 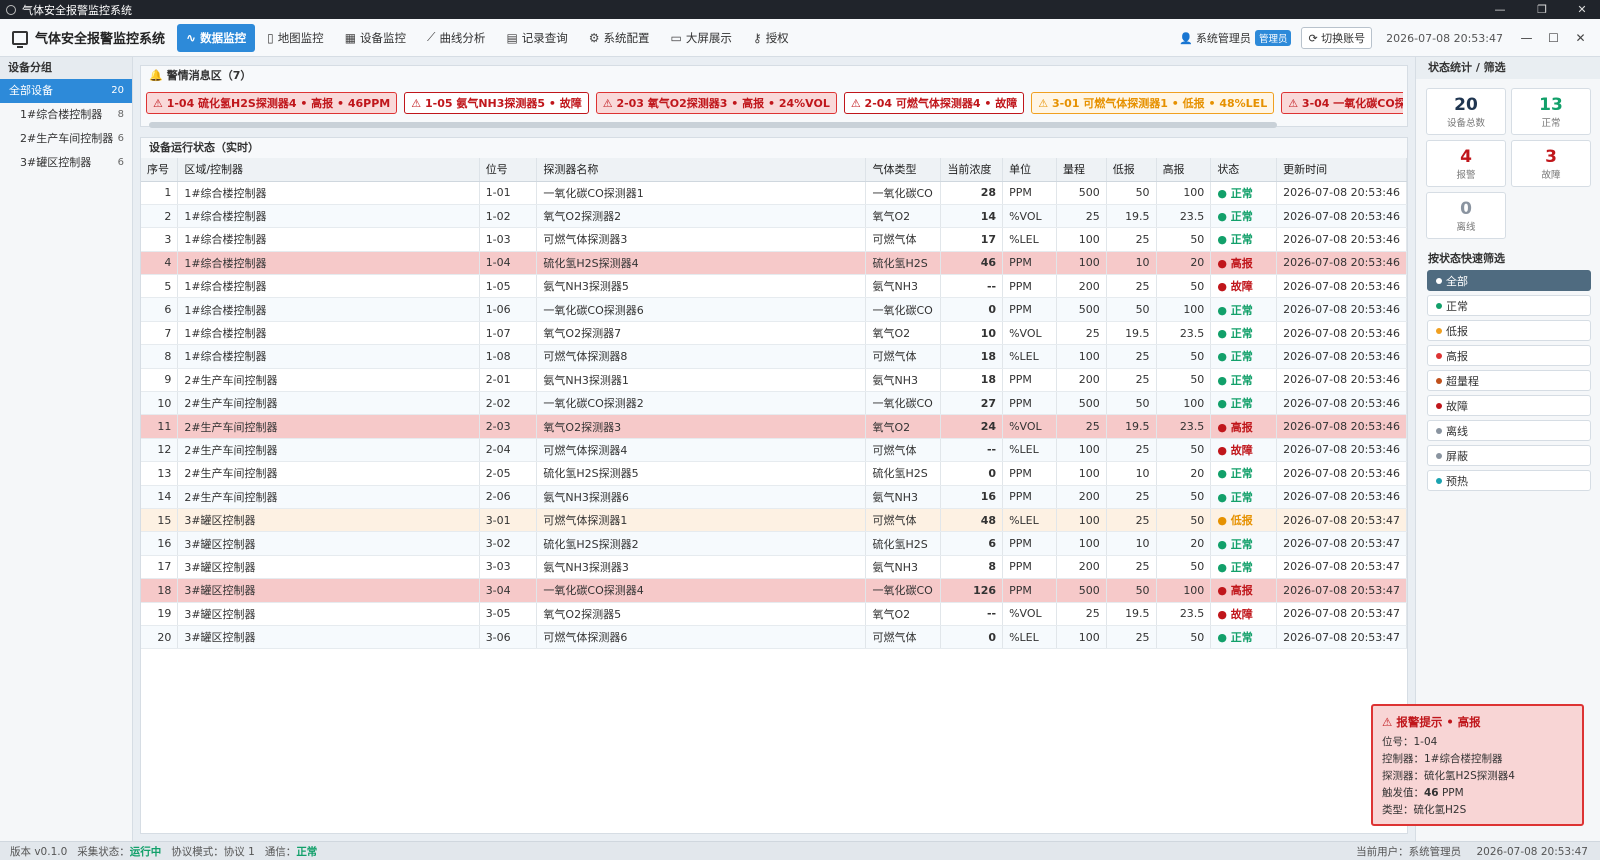 I want to click on column-header: 量程, so click(x=1081, y=170).